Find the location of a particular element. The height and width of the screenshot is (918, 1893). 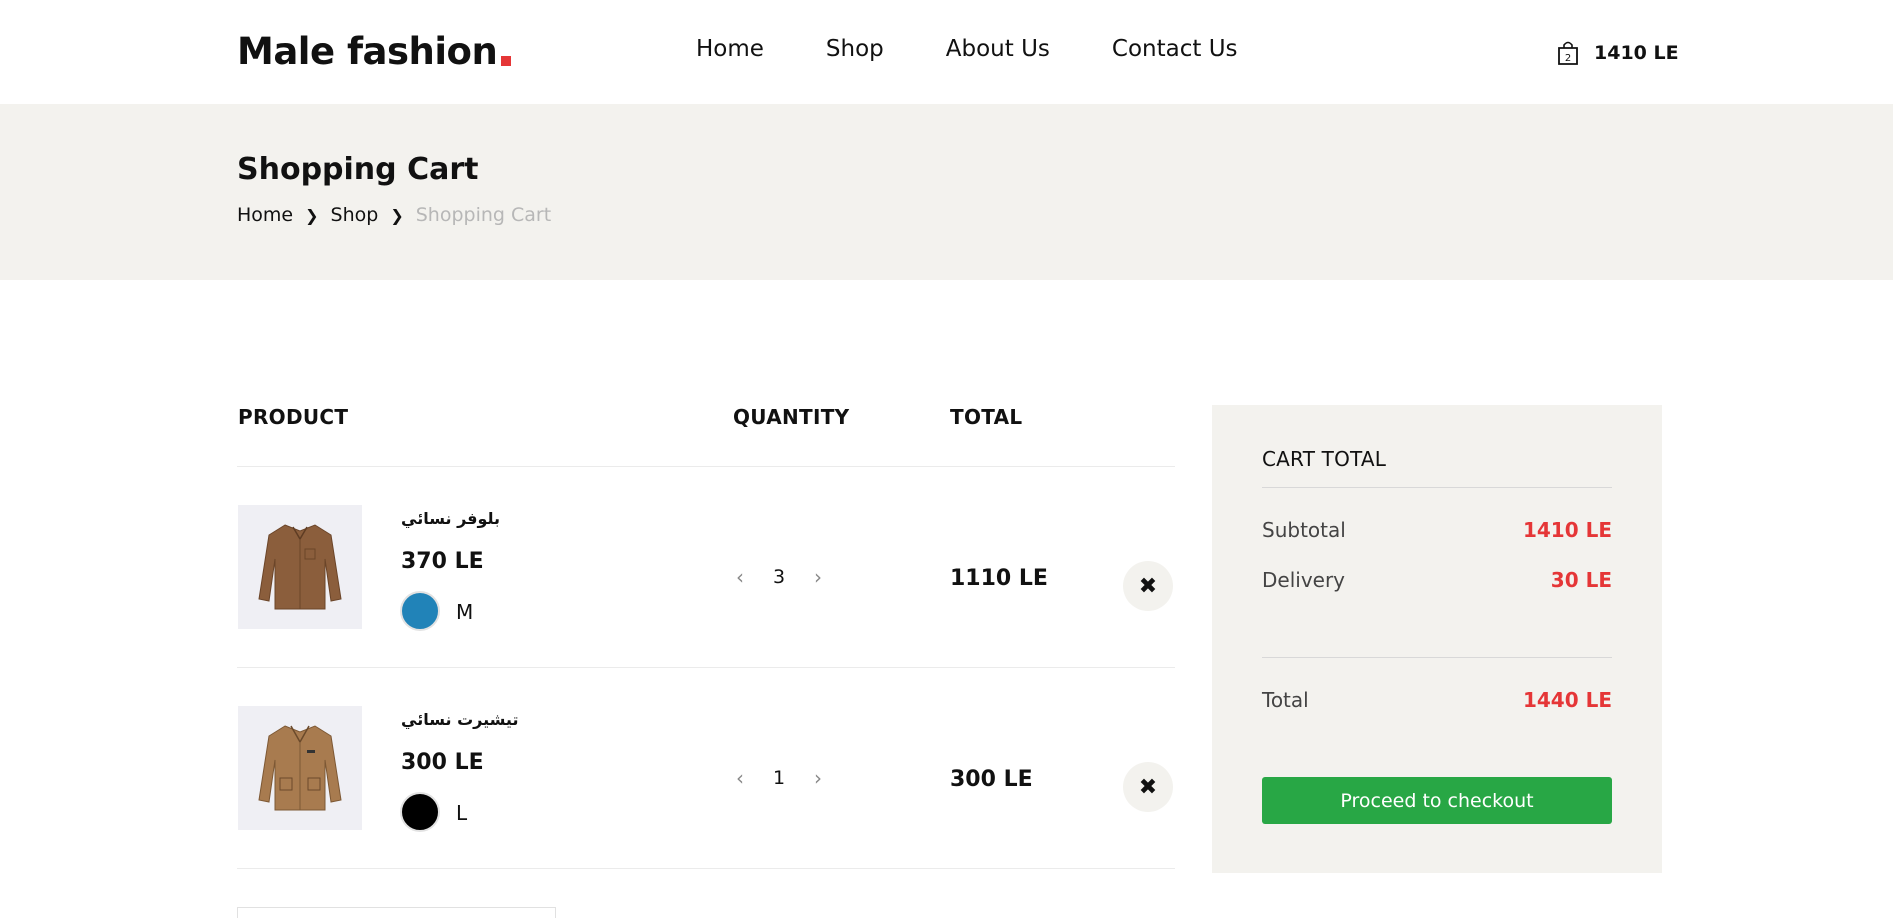

nav-home: Home is located at coordinates (730, 49).